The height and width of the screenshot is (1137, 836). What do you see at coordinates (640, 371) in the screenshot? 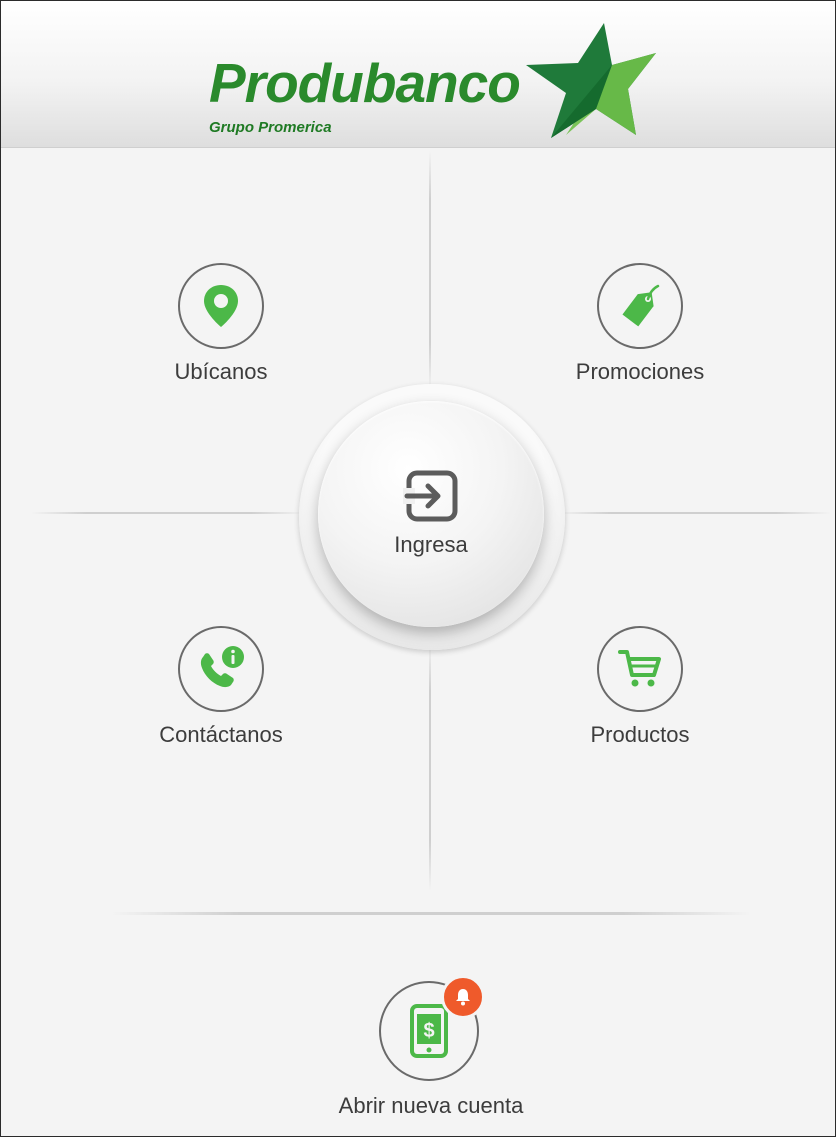
I see `promociones-label: Promociones` at bounding box center [640, 371].